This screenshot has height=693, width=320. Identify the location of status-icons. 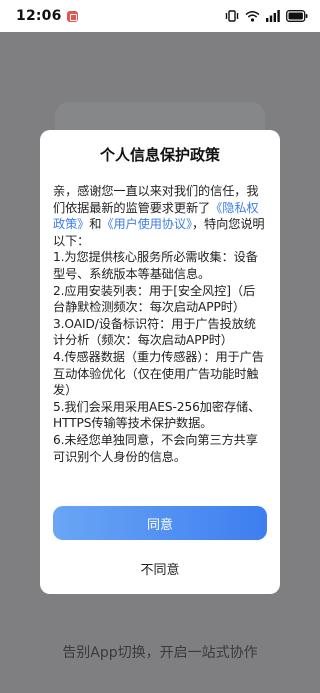
(266, 16).